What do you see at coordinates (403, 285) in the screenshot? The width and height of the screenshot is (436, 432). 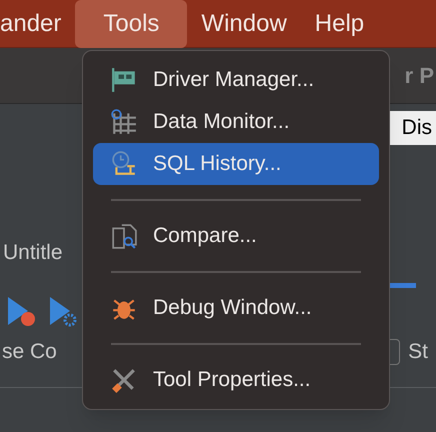 I see `tab-indicator` at bounding box center [403, 285].